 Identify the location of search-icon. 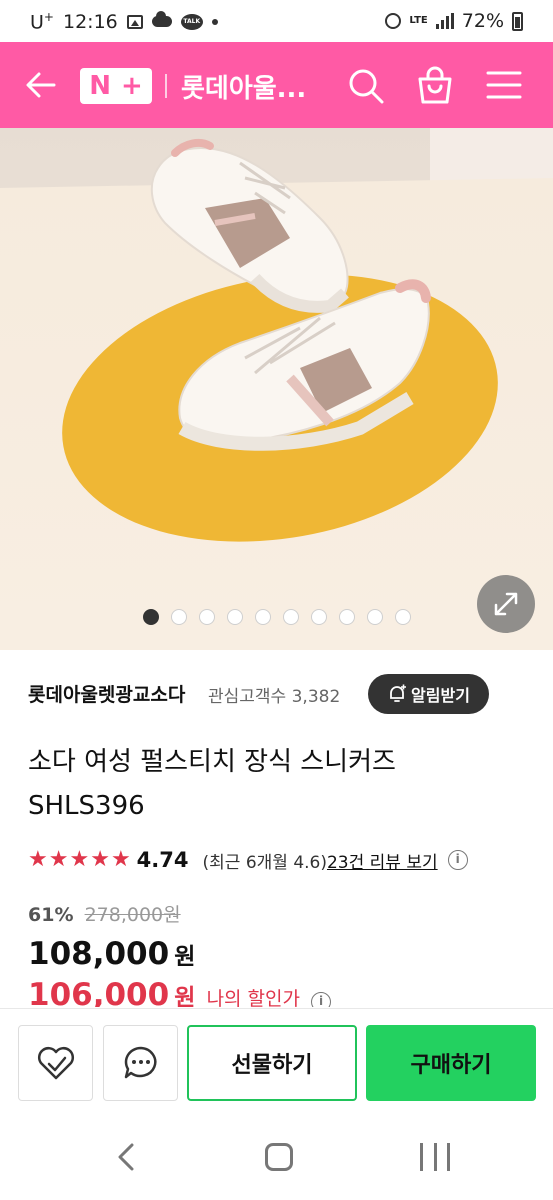
(366, 86).